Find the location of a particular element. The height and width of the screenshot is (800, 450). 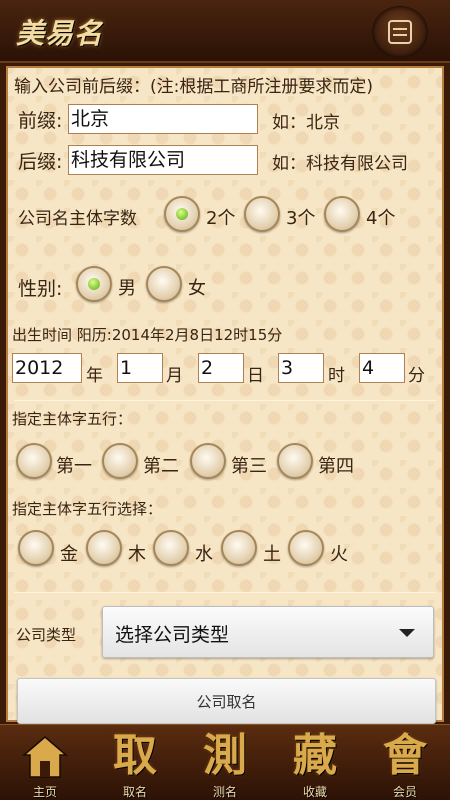

wuxing-element-radio-wood is located at coordinates (104, 548).